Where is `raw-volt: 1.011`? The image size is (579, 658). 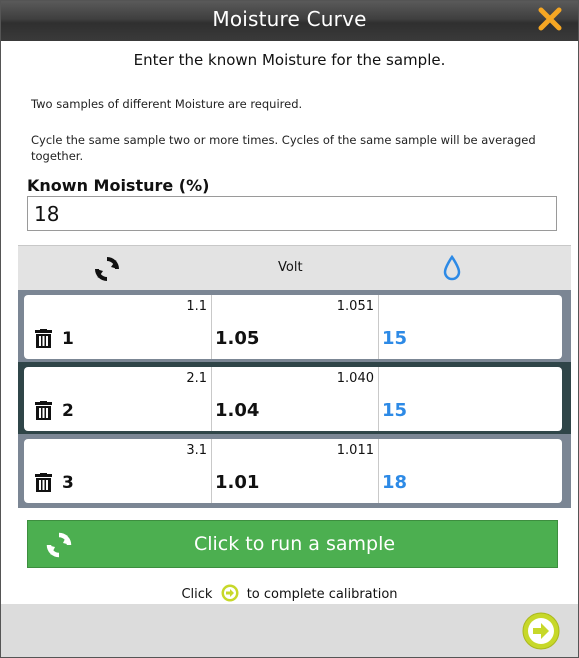 raw-volt: 1.011 is located at coordinates (355, 450).